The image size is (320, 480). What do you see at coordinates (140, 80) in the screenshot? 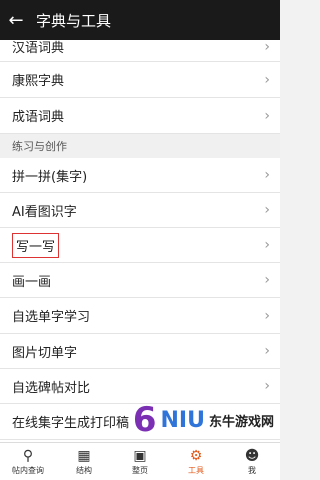
I see `list-item-kangxi-dictionary: 康熙字典 ›` at bounding box center [140, 80].